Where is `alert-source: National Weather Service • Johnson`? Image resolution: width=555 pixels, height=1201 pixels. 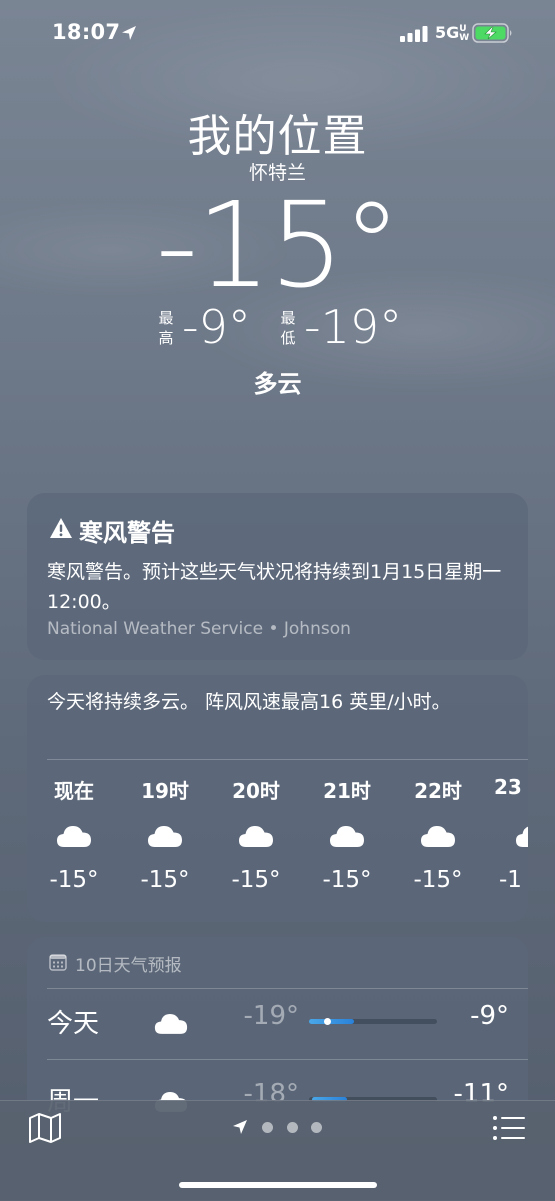
alert-source: National Weather Service • Johnson is located at coordinates (199, 629).